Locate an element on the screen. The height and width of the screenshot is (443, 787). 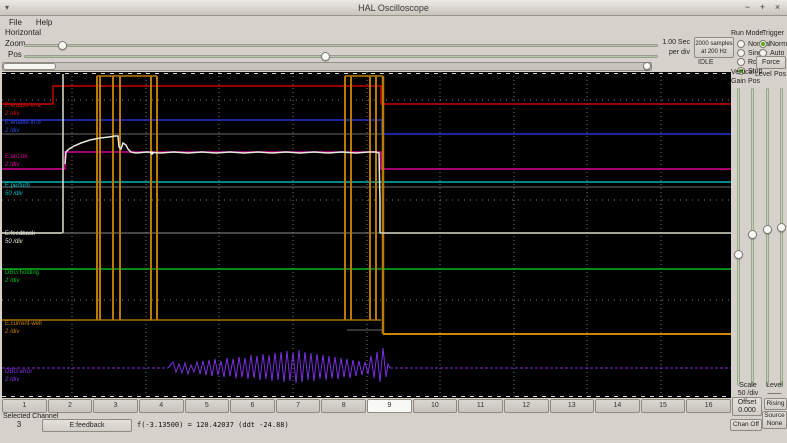
vertical-pos-slider-knob is located at coordinates (752, 234).